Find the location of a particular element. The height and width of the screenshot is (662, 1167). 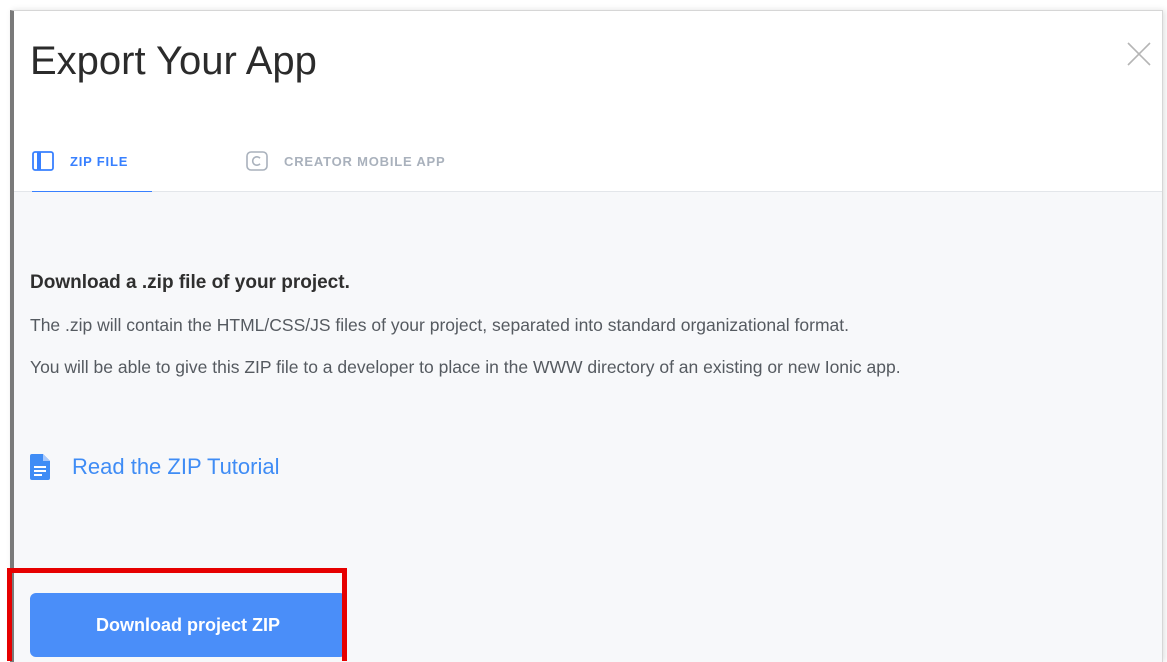

read-zip-tutorial-label: Read the ZIP Tutorial is located at coordinates (176, 466).